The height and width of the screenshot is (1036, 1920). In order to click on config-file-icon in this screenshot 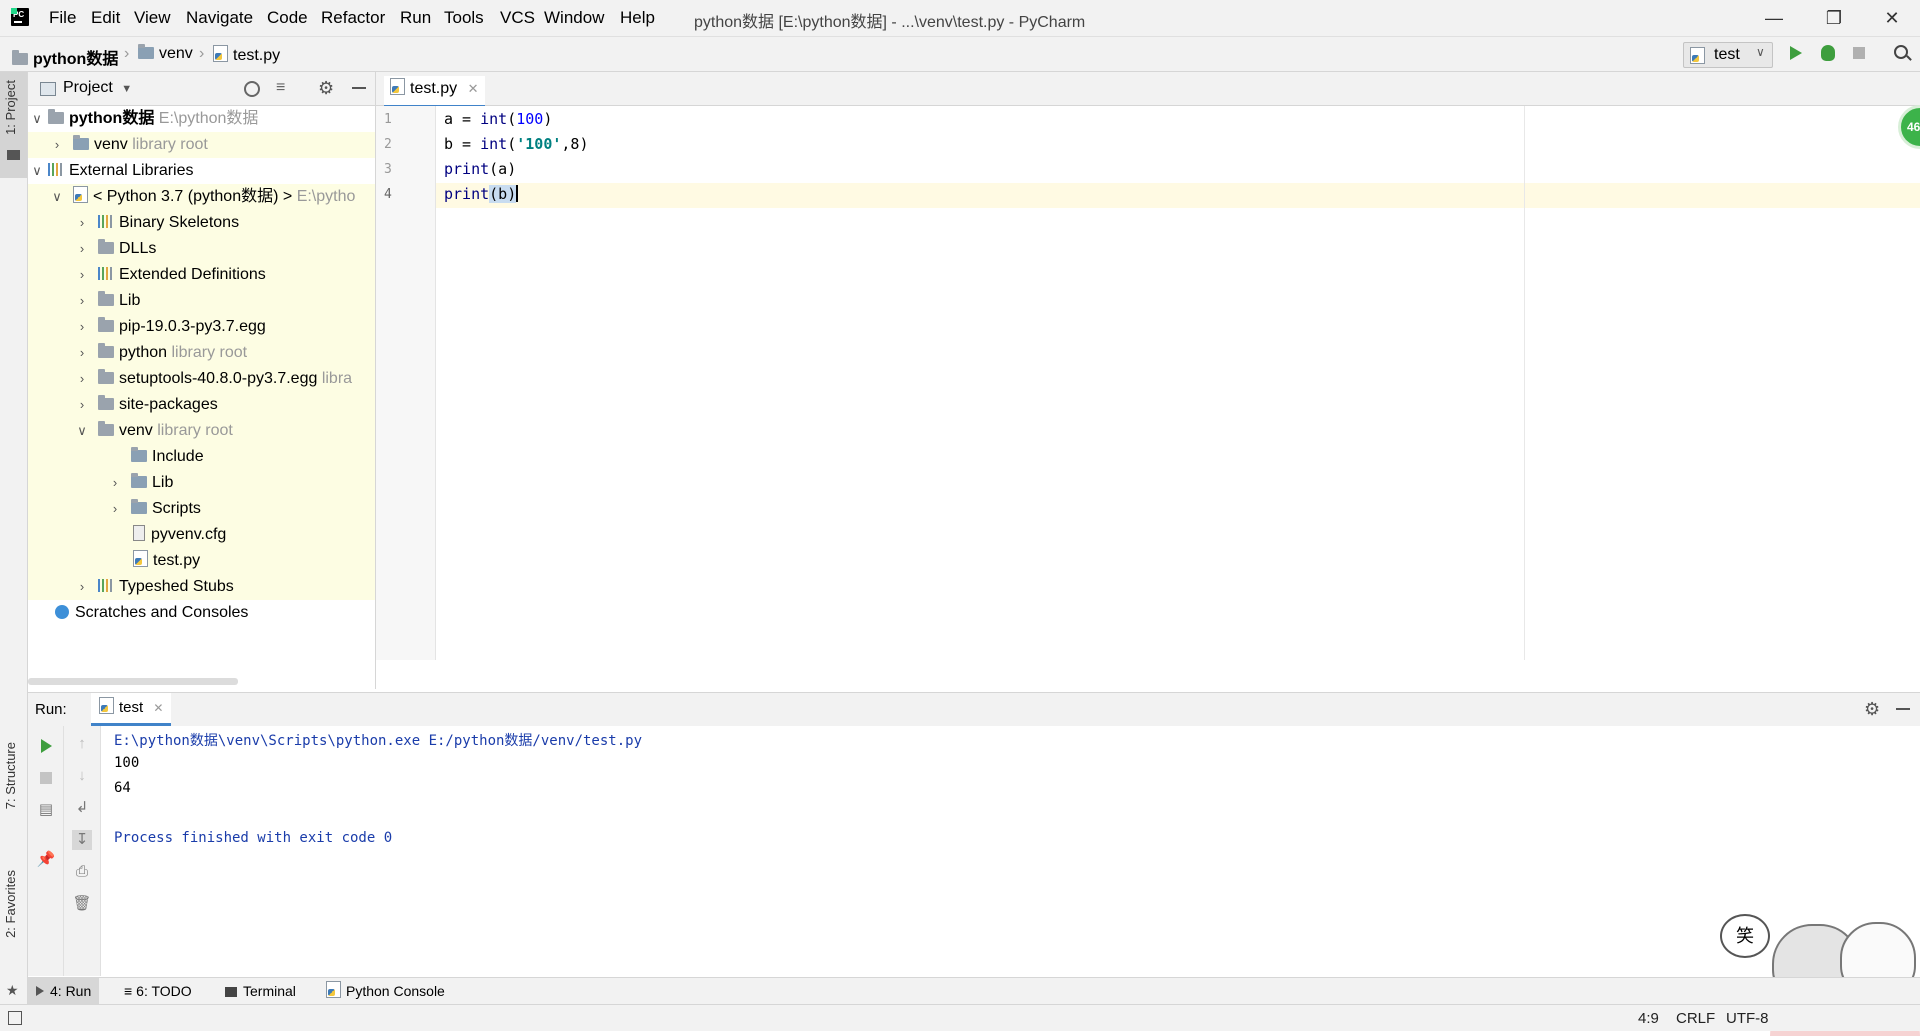, I will do `click(139, 533)`.